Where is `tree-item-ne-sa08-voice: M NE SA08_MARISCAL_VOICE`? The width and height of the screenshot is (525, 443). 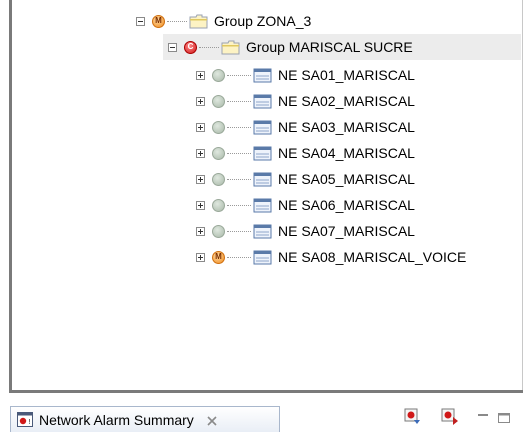
tree-item-ne-sa08-voice: M NE SA08_MARISCAL_VOICE is located at coordinates (331, 257).